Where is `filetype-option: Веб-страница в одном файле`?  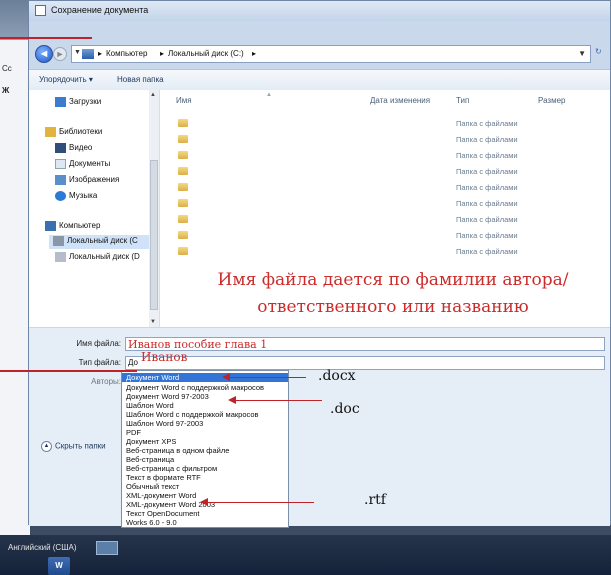 filetype-option: Веб-страница в одном файле is located at coordinates (177, 450).